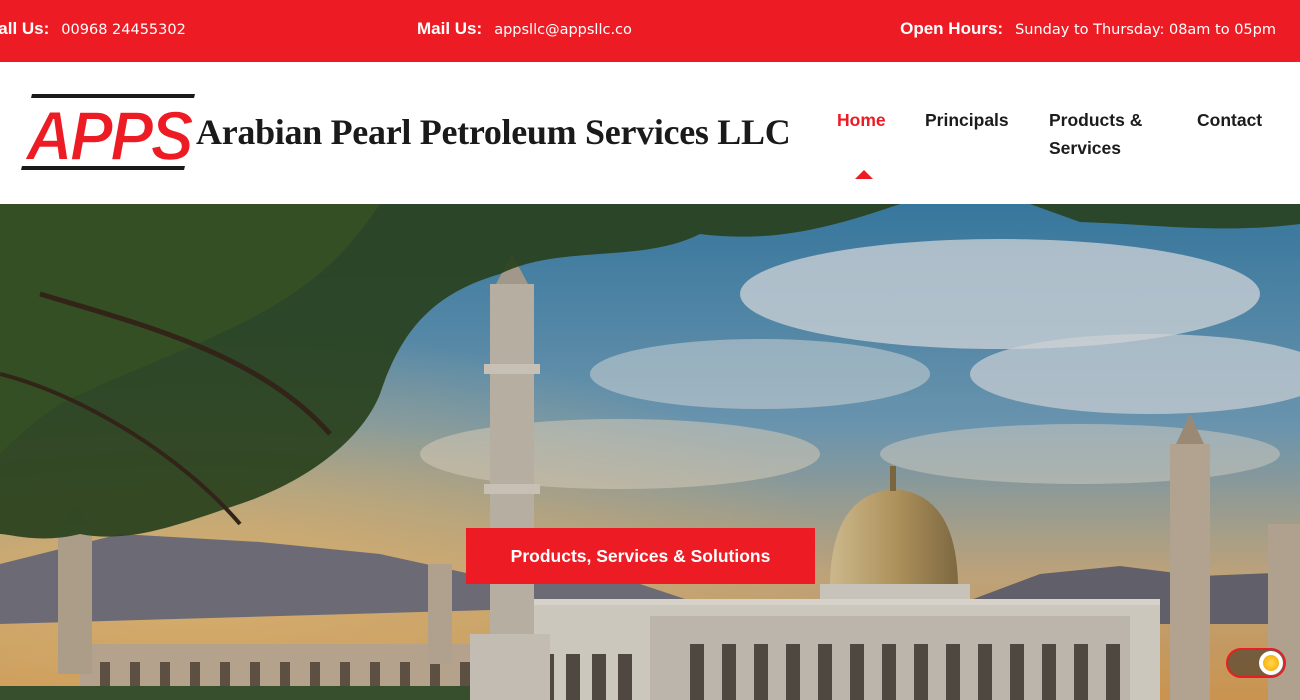 The height and width of the screenshot is (700, 1300). I want to click on theme-toggle, so click(1256, 663).